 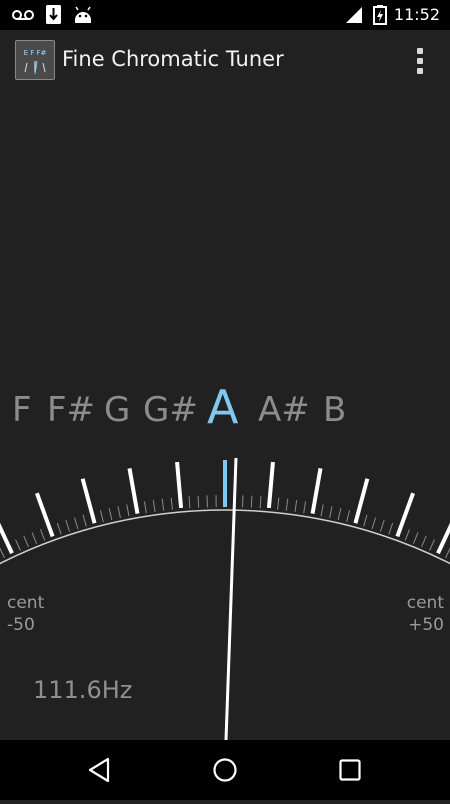 I want to click on note-f-sharp: F#, so click(x=71, y=410).